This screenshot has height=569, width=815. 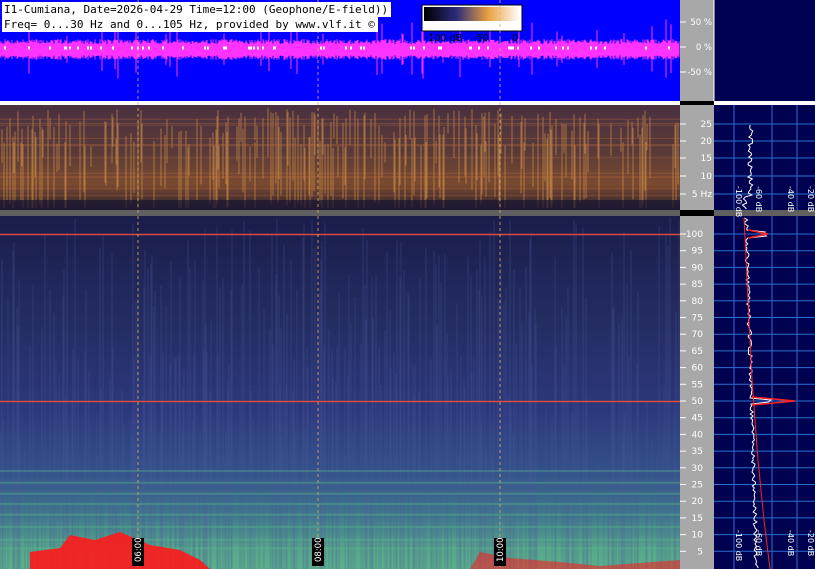 I want to click on high-tick-label: 100, so click(x=694, y=235).